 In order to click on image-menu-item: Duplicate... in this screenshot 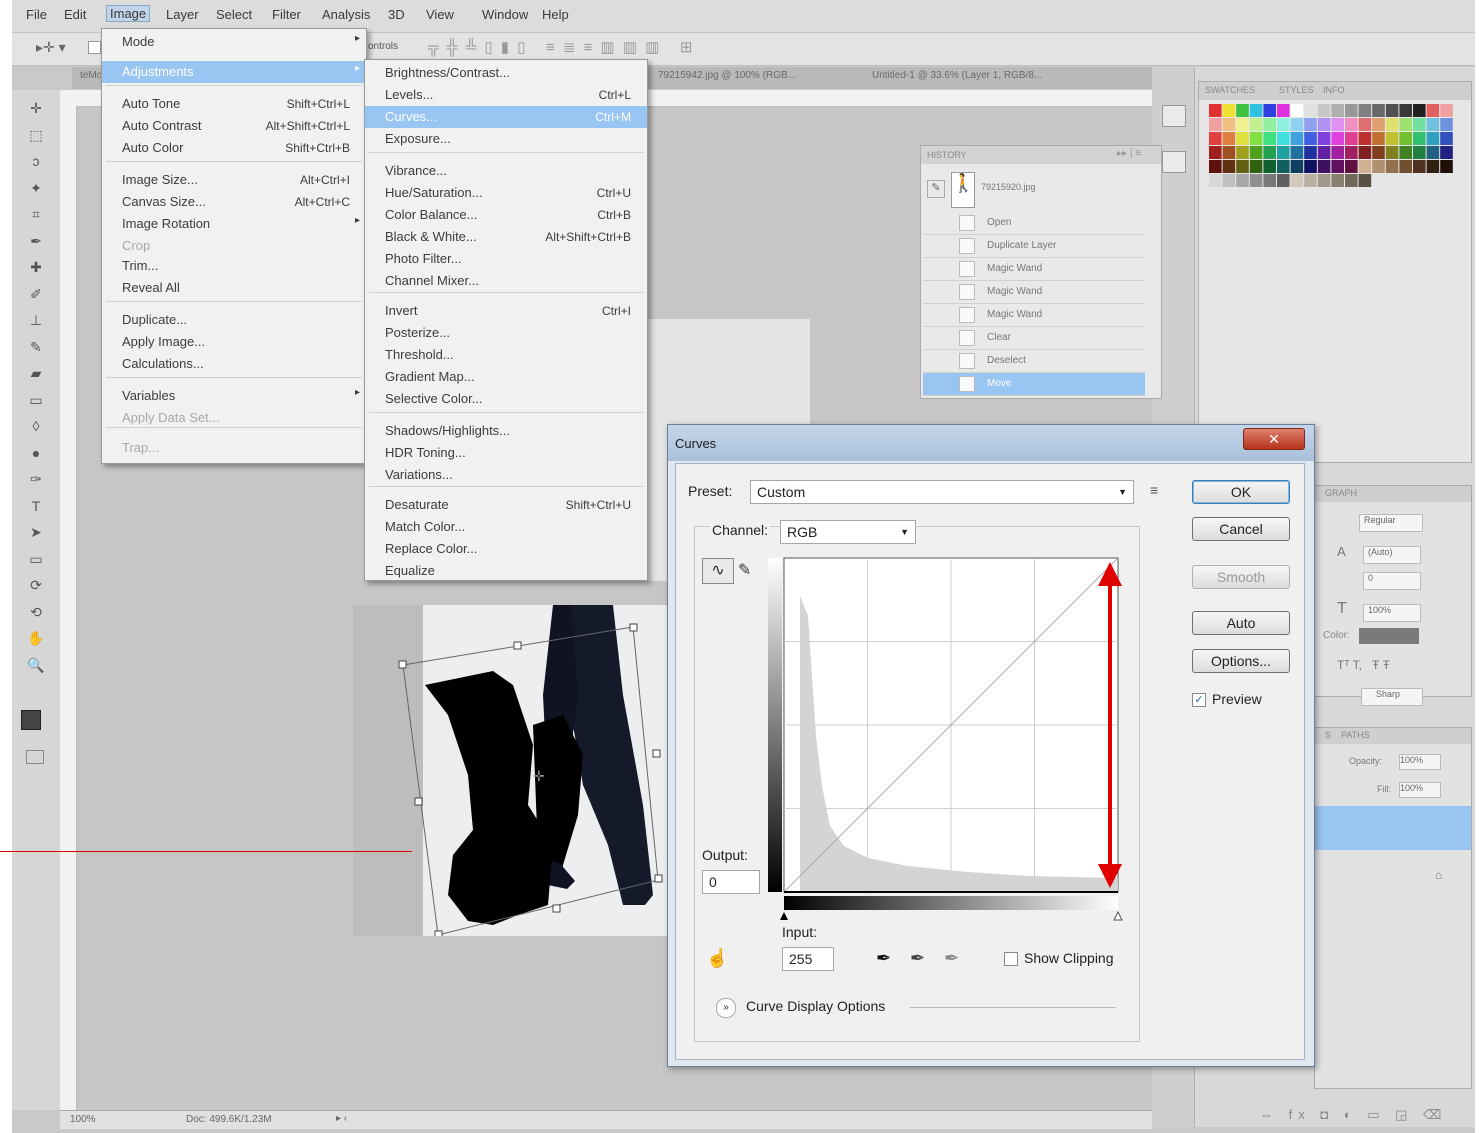, I will do `click(234, 320)`.